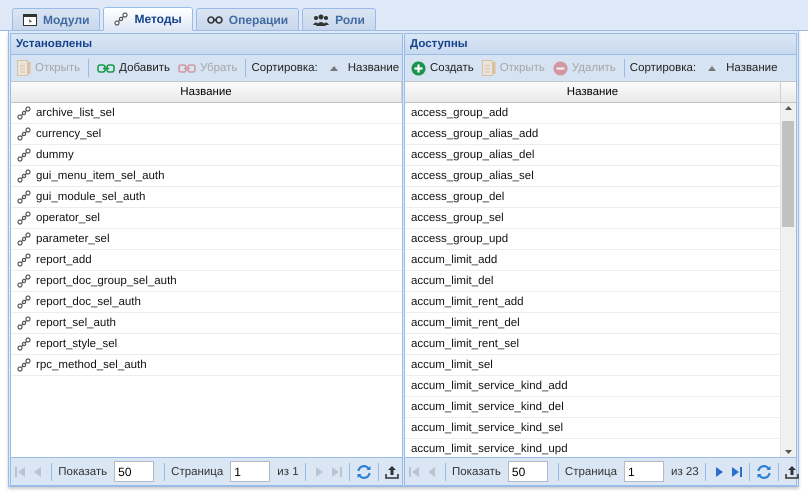 This screenshot has width=808, height=495. What do you see at coordinates (248, 19) in the screenshot?
I see `tab: Операции` at bounding box center [248, 19].